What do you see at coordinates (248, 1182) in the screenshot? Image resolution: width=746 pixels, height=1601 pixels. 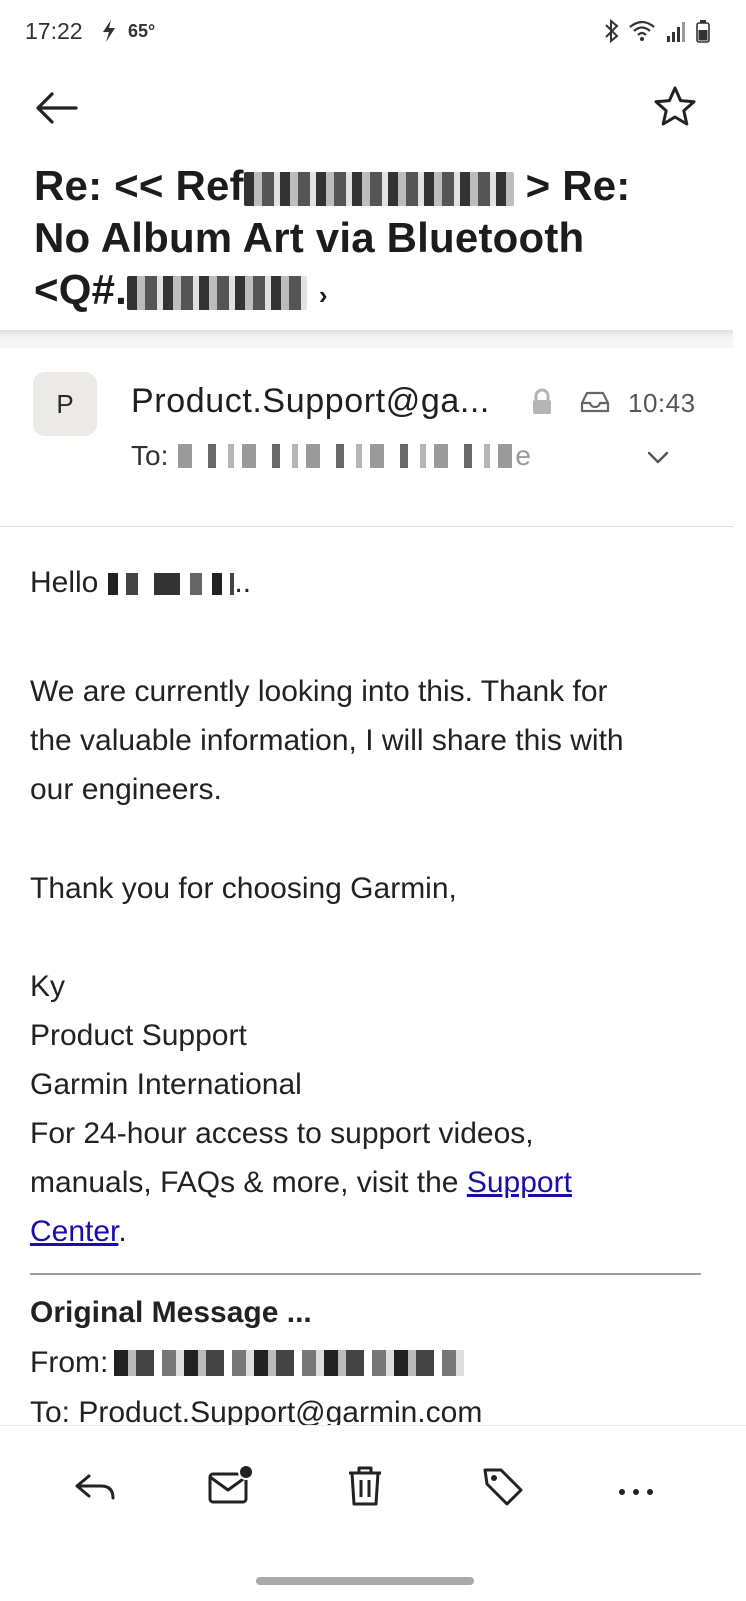 I see `signature-text: manuals, FAQs & more, visit the` at bounding box center [248, 1182].